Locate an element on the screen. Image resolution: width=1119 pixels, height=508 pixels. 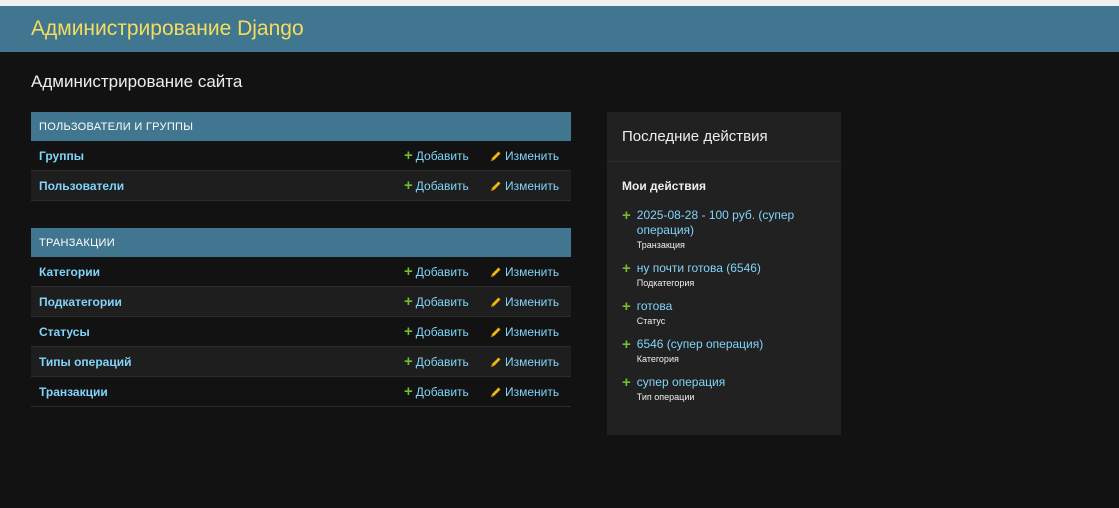
action-type: Транзакция is located at coordinates (660, 245).